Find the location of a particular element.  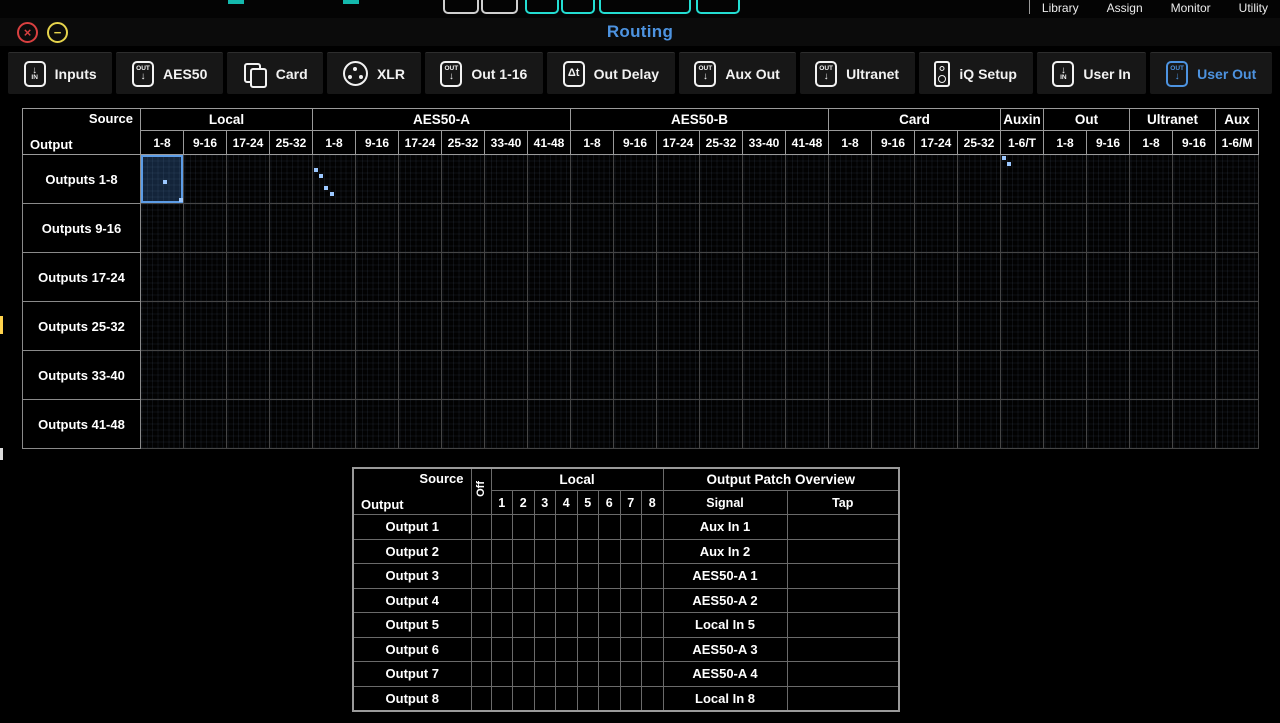

menu-item-utility: Utility is located at coordinates (1253, 8).